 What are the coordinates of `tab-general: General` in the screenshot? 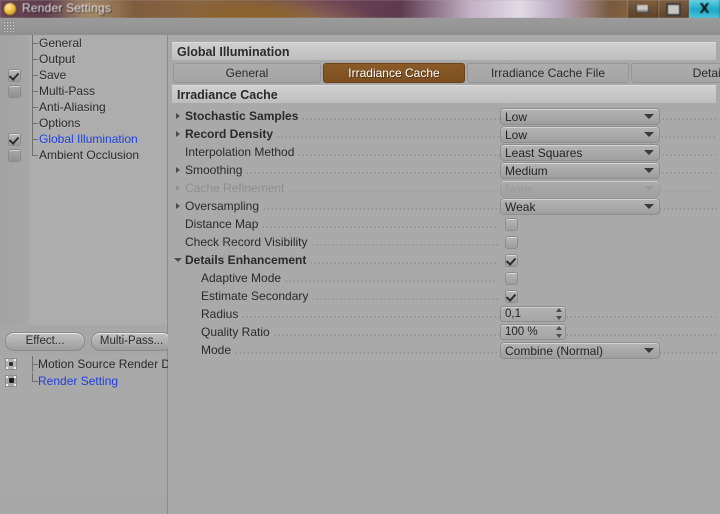 It's located at (247, 73).